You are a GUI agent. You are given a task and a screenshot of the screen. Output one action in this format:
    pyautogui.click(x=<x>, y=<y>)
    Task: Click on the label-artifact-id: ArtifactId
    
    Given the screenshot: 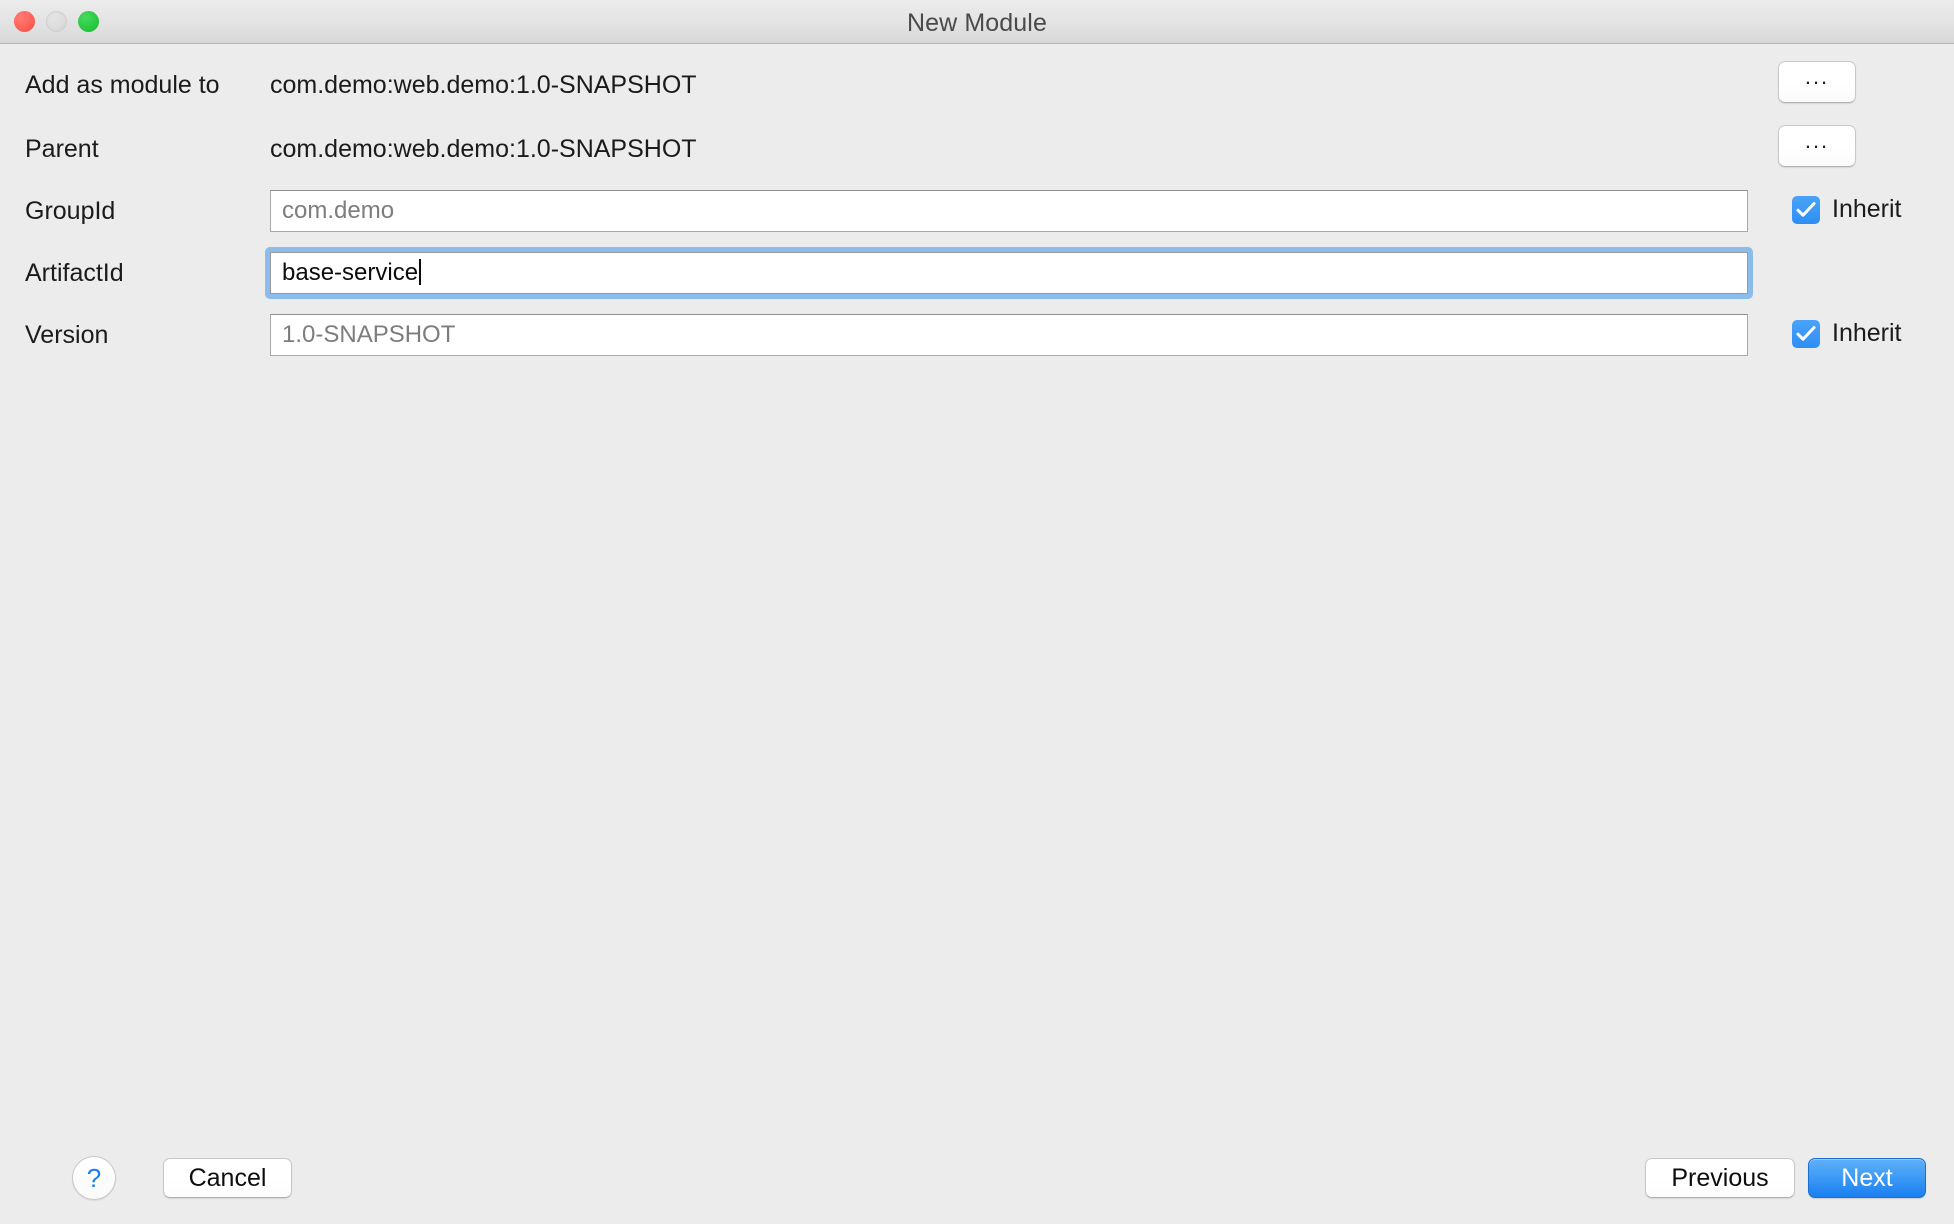 What is the action you would take?
    pyautogui.click(x=74, y=273)
    